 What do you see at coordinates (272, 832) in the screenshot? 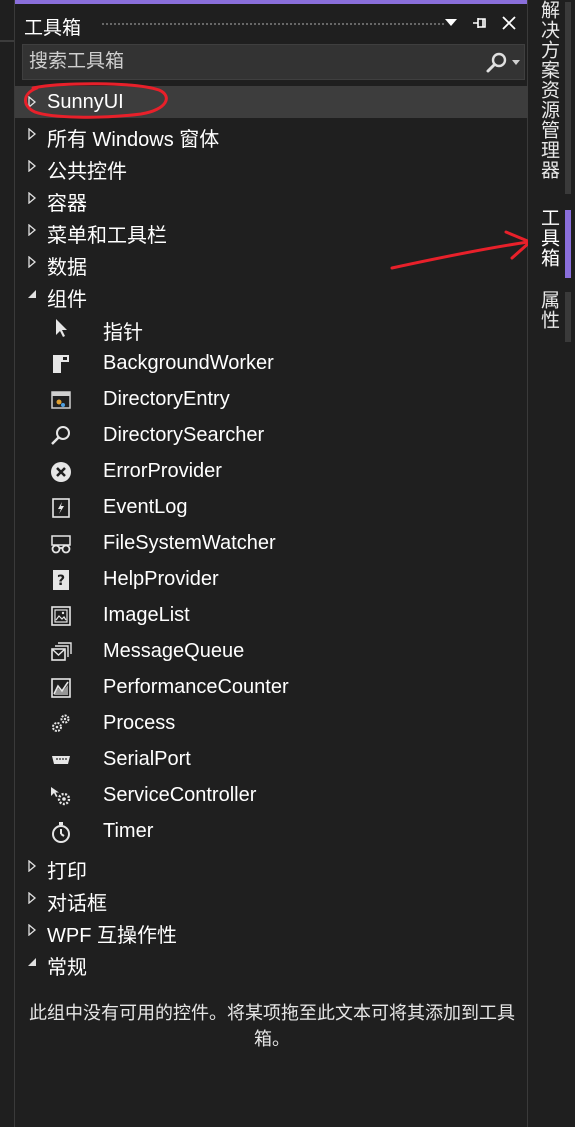
I see `toolbox-item: Timer` at bounding box center [272, 832].